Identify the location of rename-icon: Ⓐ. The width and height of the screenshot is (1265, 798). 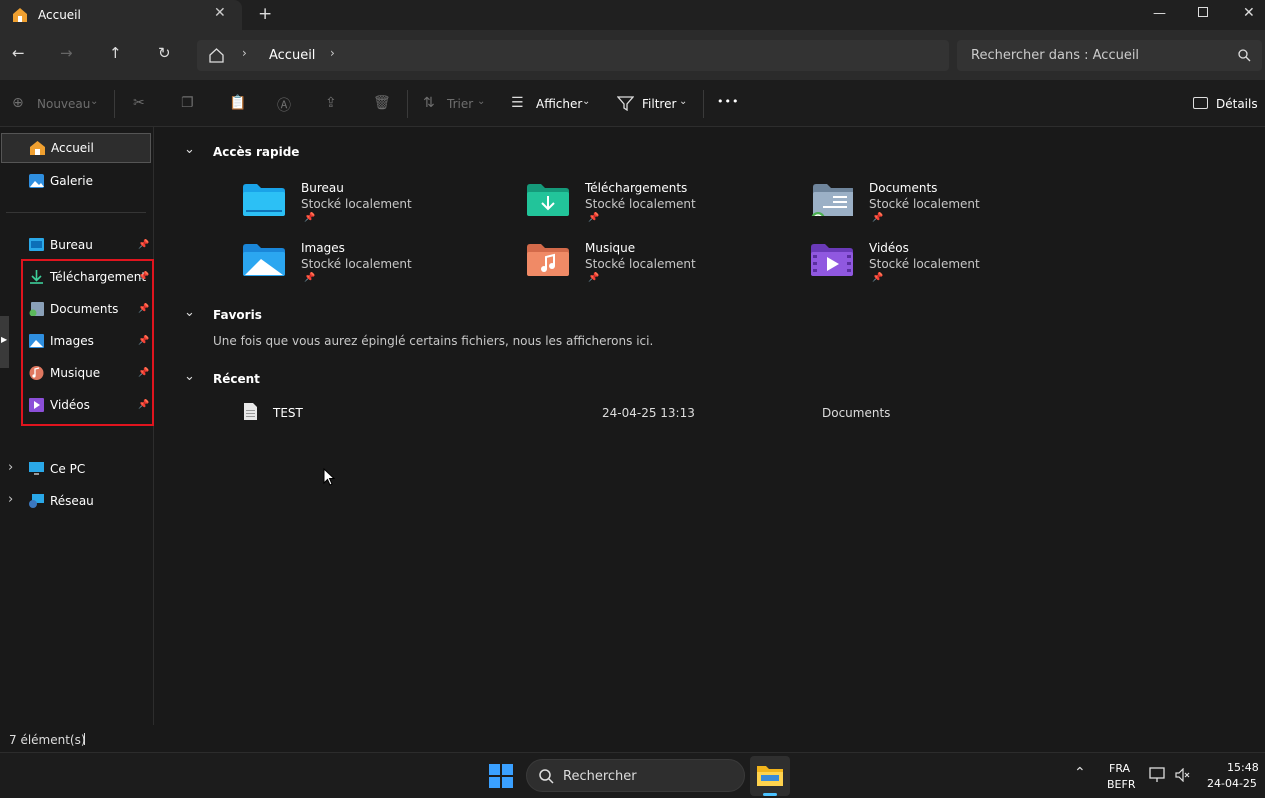
(284, 105).